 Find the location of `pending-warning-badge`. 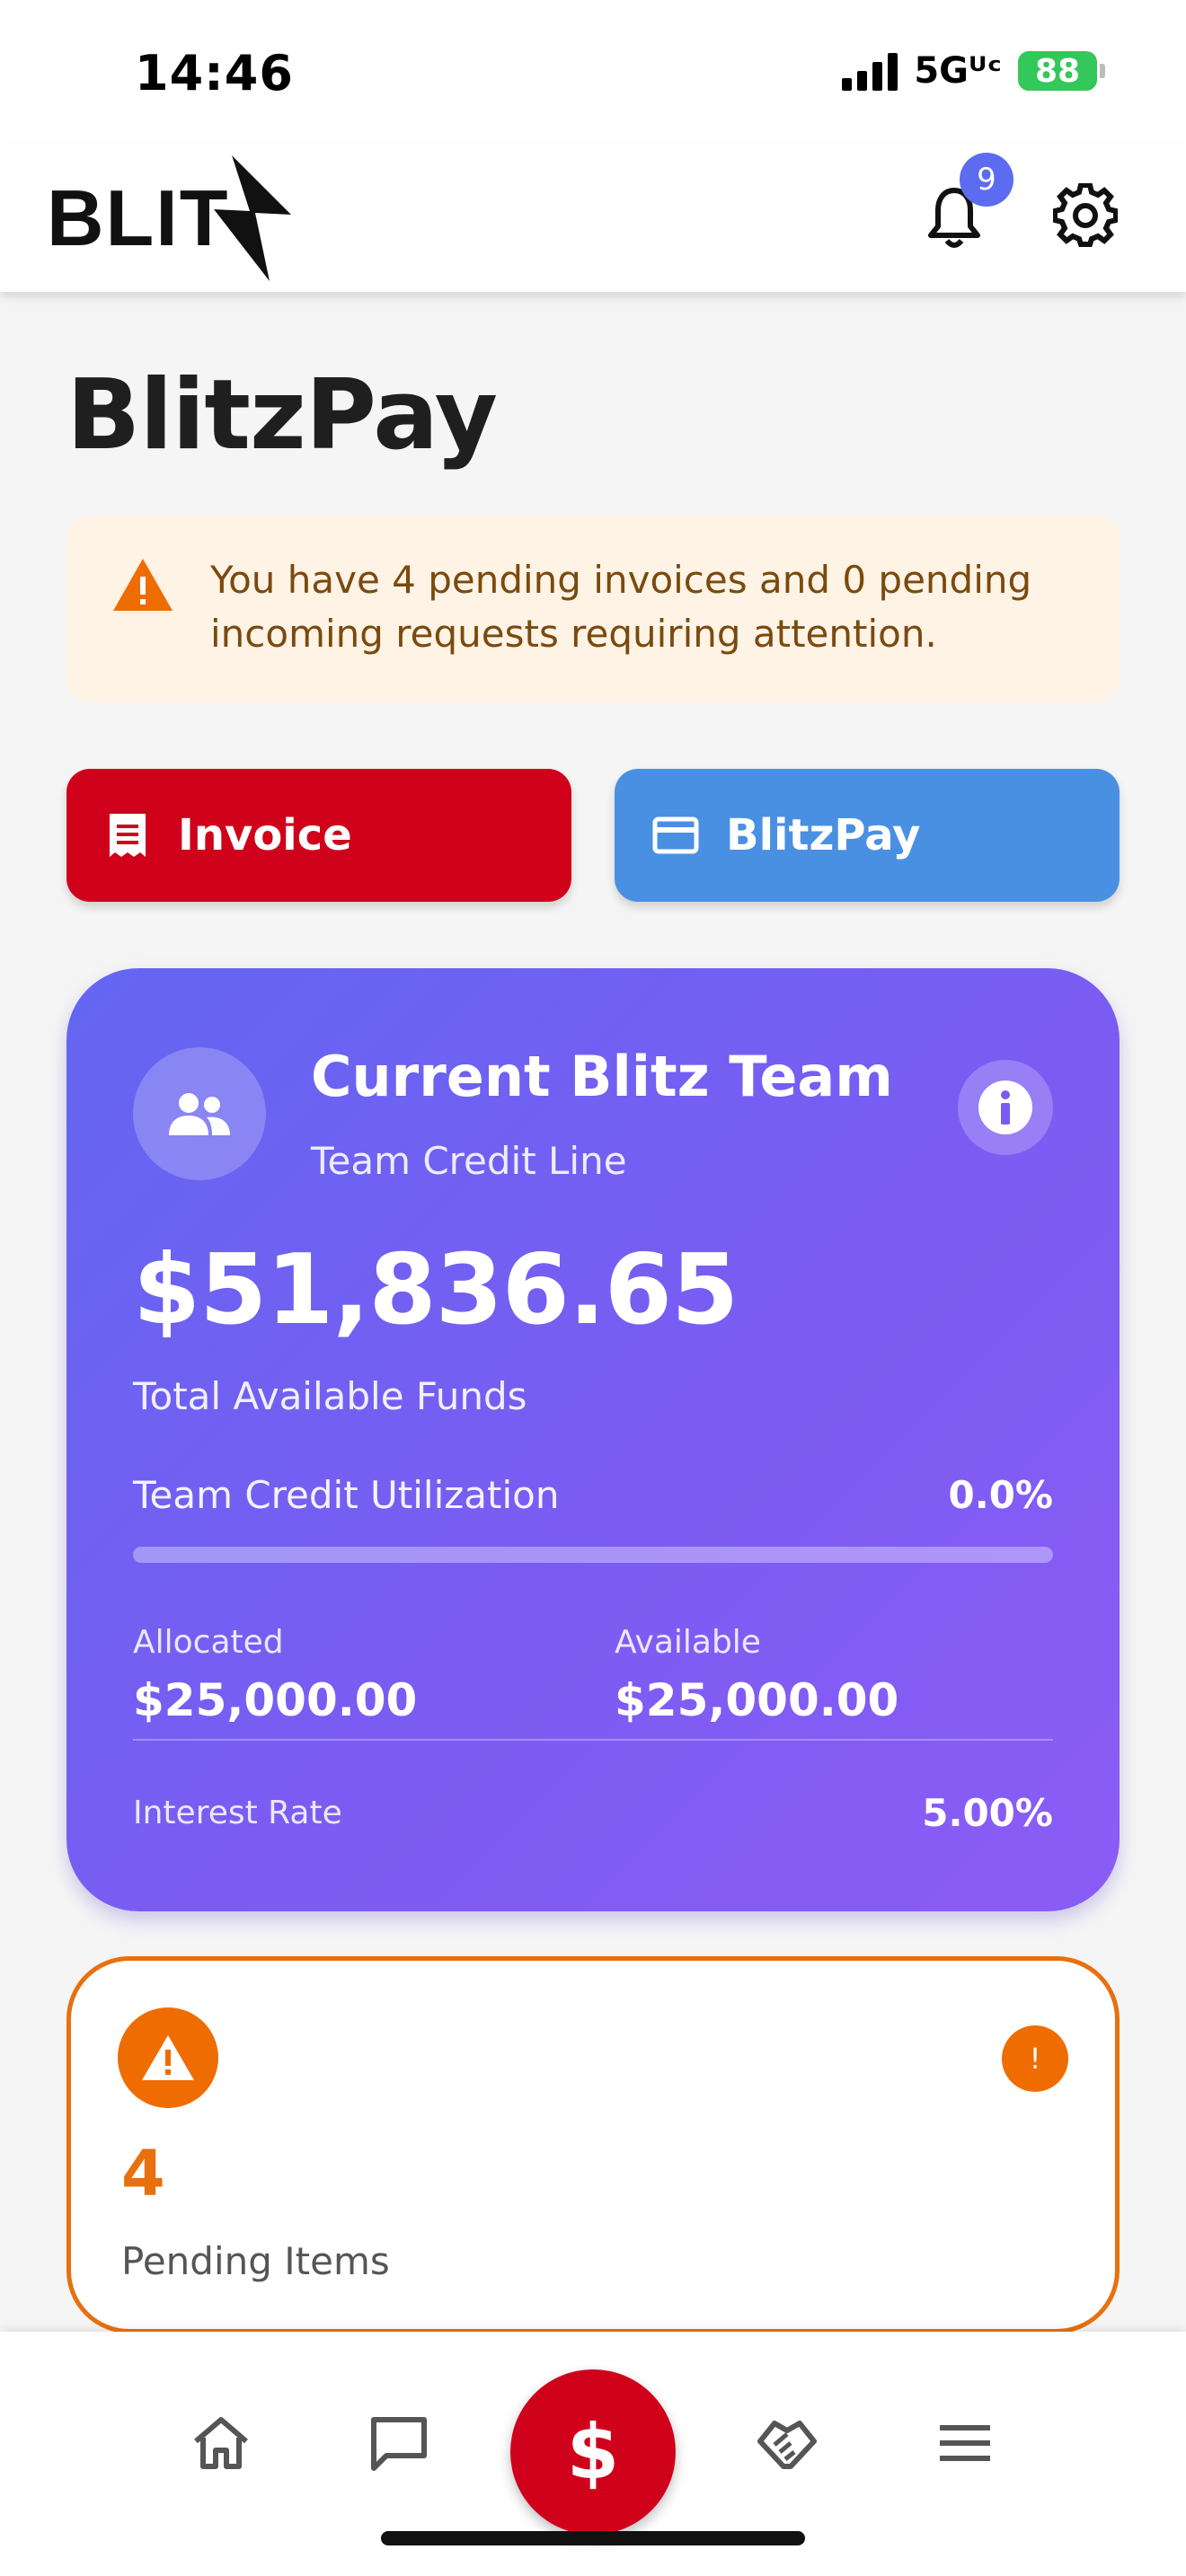

pending-warning-badge is located at coordinates (168, 2057).